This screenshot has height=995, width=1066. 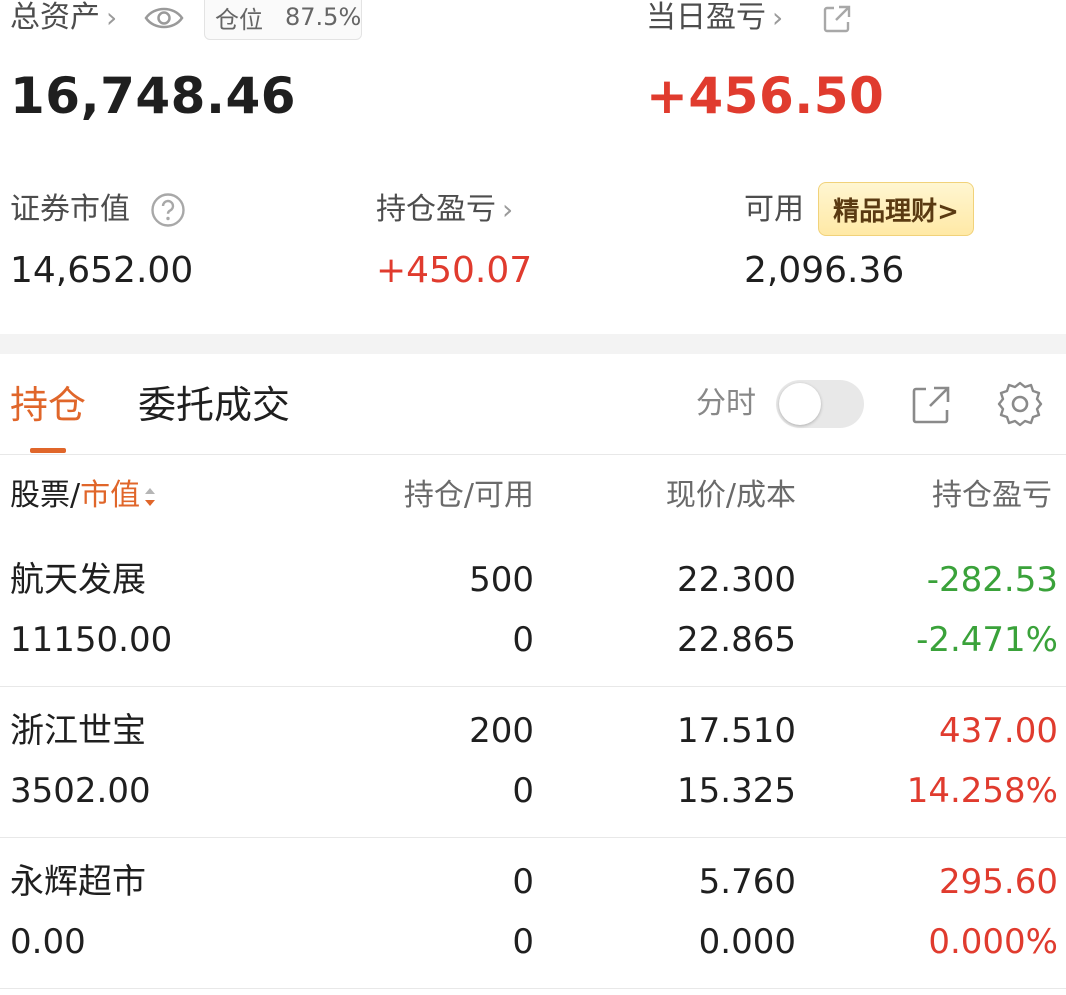 What do you see at coordinates (55, 17) in the screenshot?
I see `total-assets-label: 总资产` at bounding box center [55, 17].